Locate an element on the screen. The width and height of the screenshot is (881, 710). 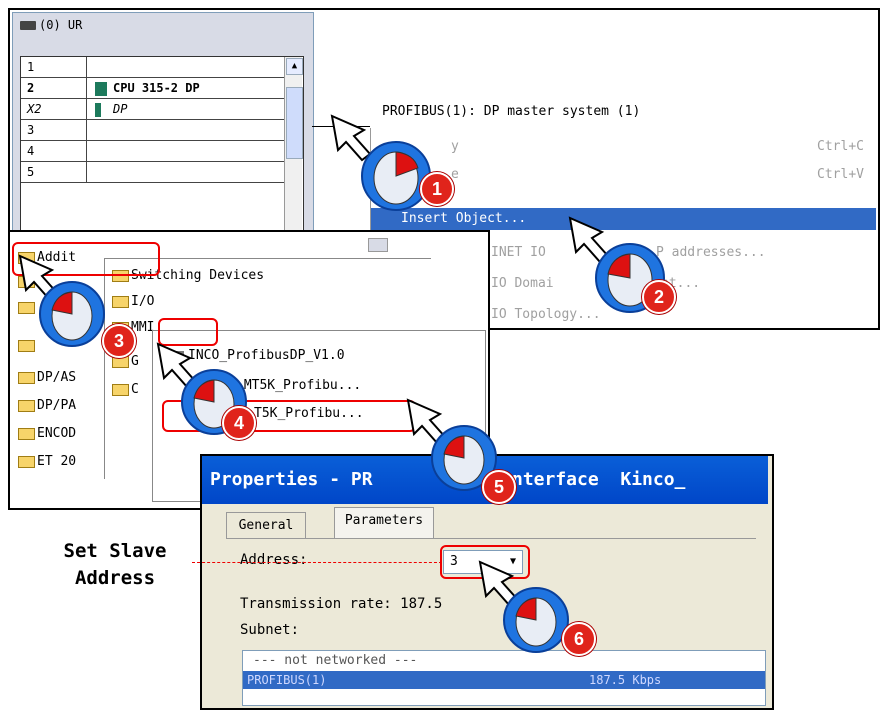
slot-row: 1 is located at coordinates (153, 67).